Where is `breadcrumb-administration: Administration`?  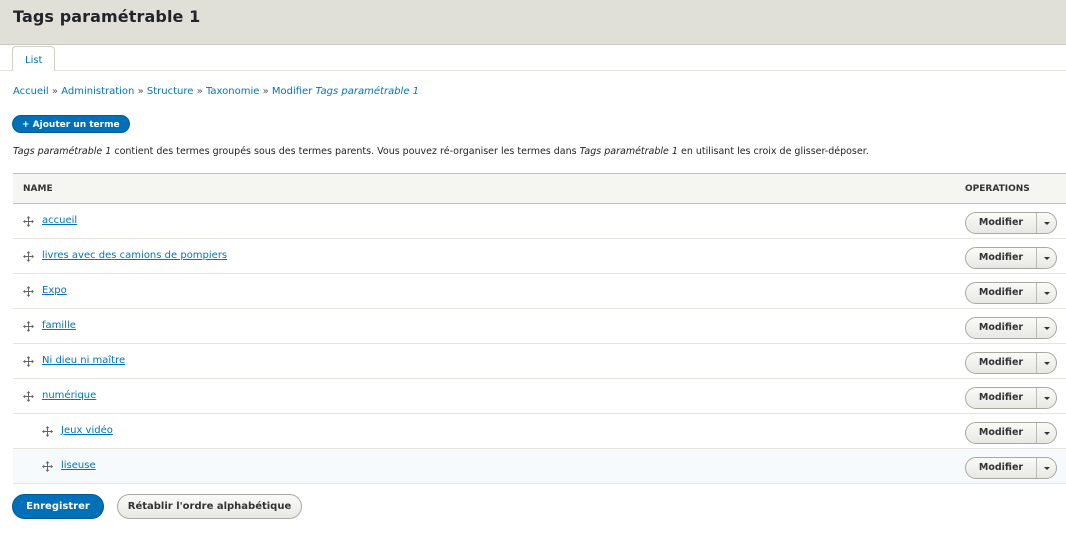
breadcrumb-administration: Administration is located at coordinates (97, 91).